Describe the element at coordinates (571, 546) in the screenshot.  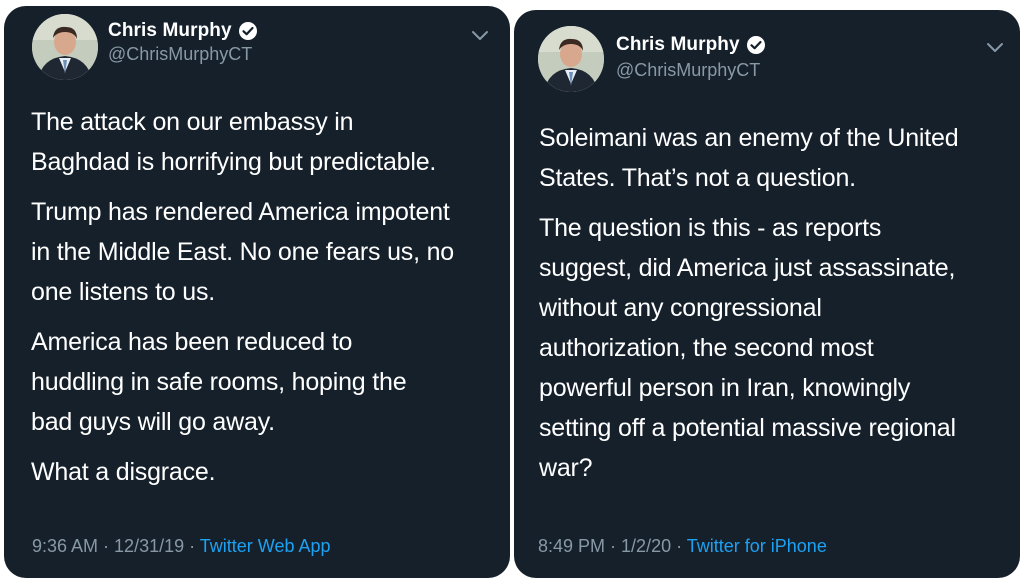
I see `tweet-time: 8:49 PM` at that location.